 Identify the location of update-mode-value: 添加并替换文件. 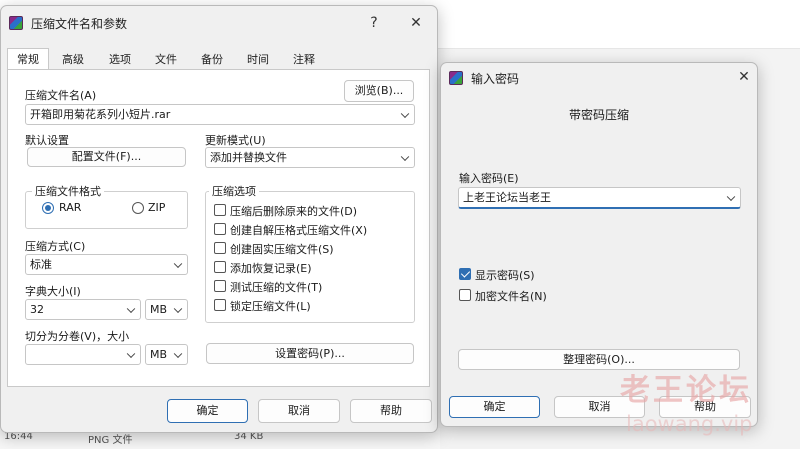
(248, 157).